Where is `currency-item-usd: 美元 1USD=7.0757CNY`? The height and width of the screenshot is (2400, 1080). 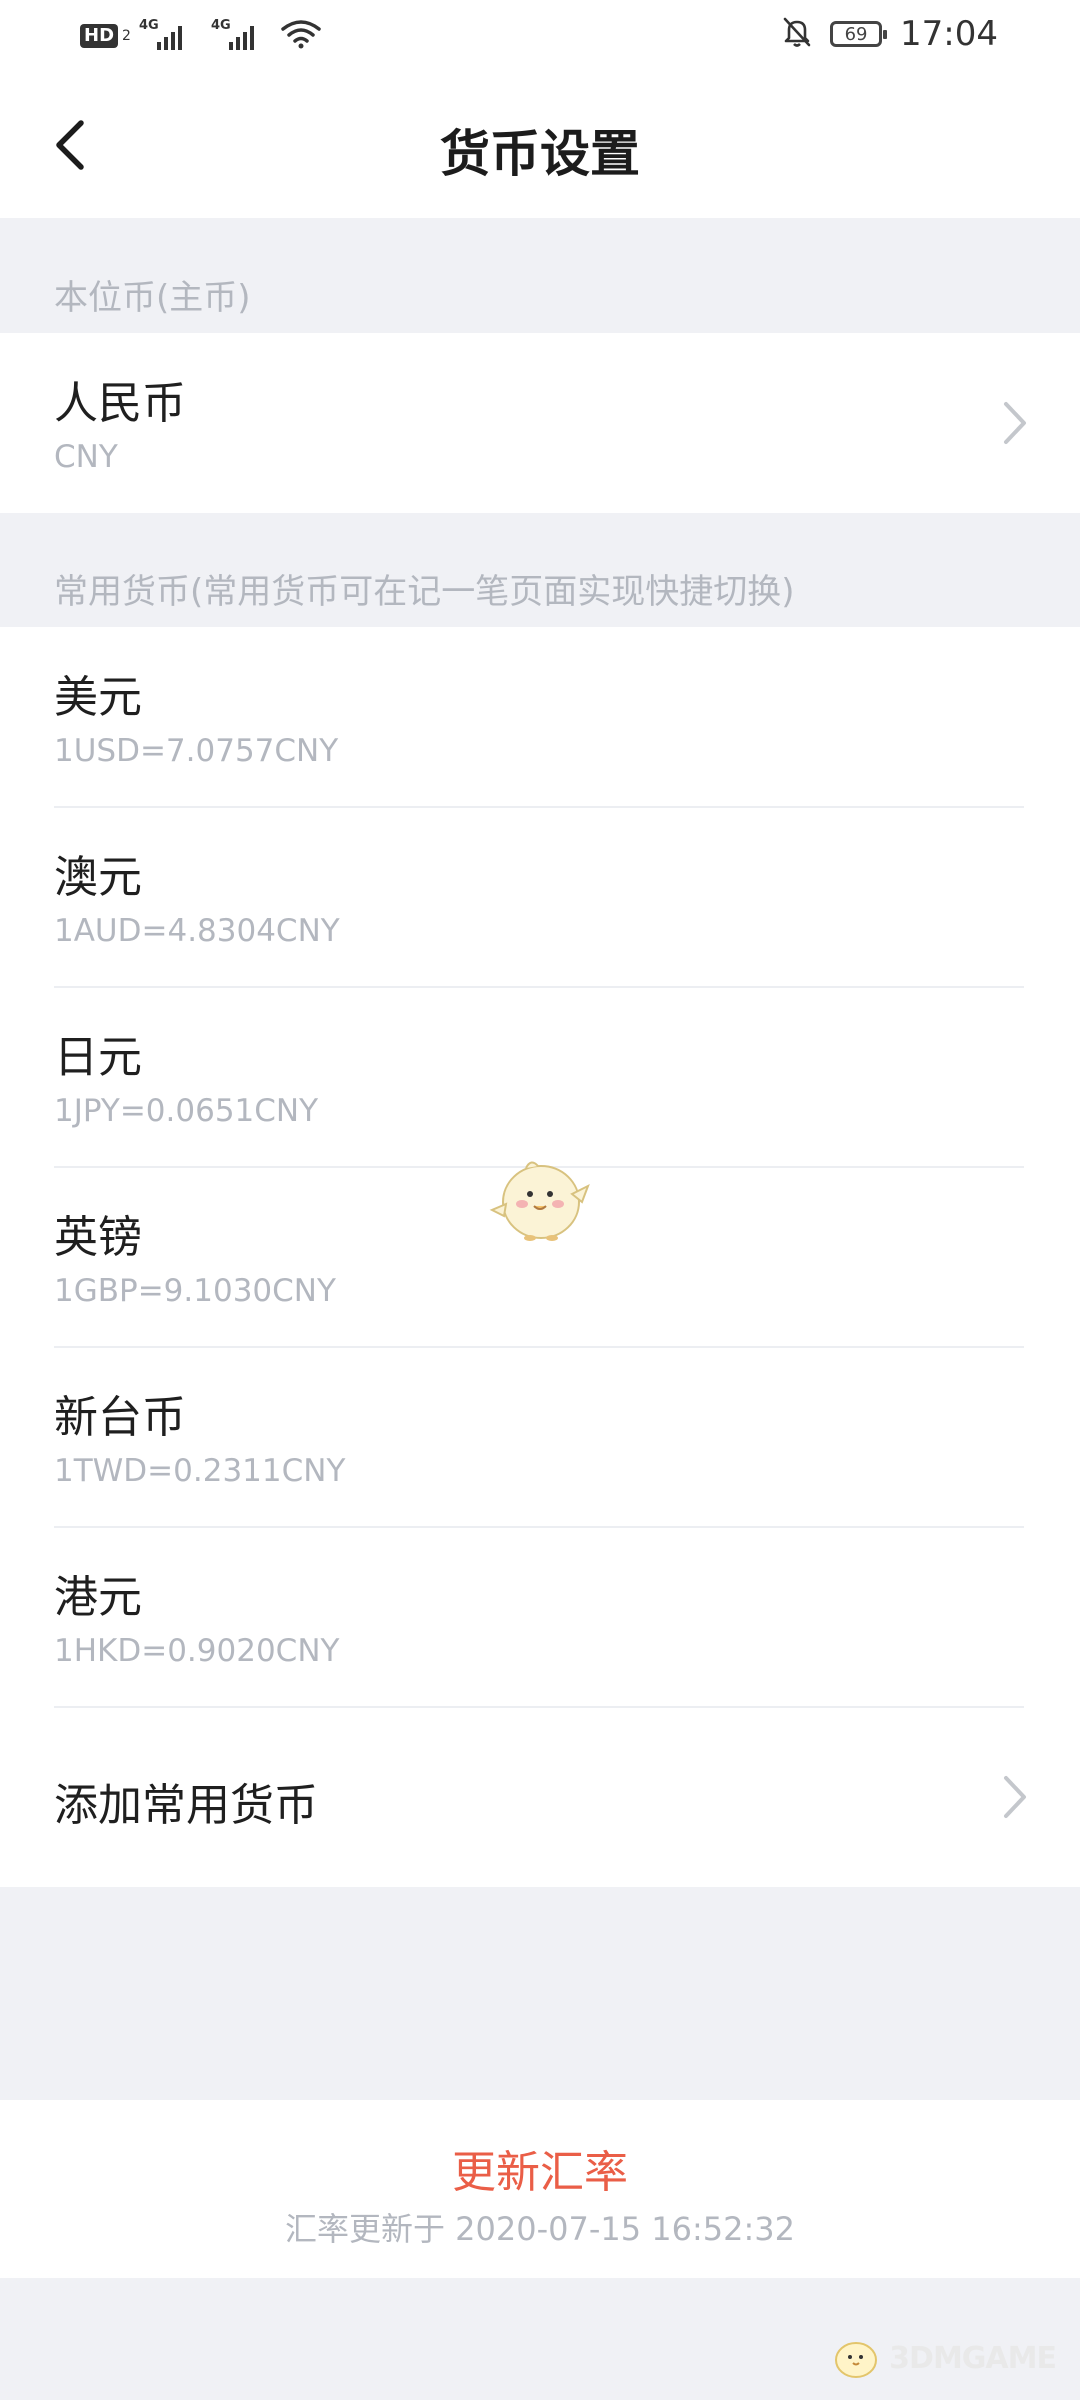
currency-item-usd: 美元 1USD=7.0757CNY is located at coordinates (540, 717).